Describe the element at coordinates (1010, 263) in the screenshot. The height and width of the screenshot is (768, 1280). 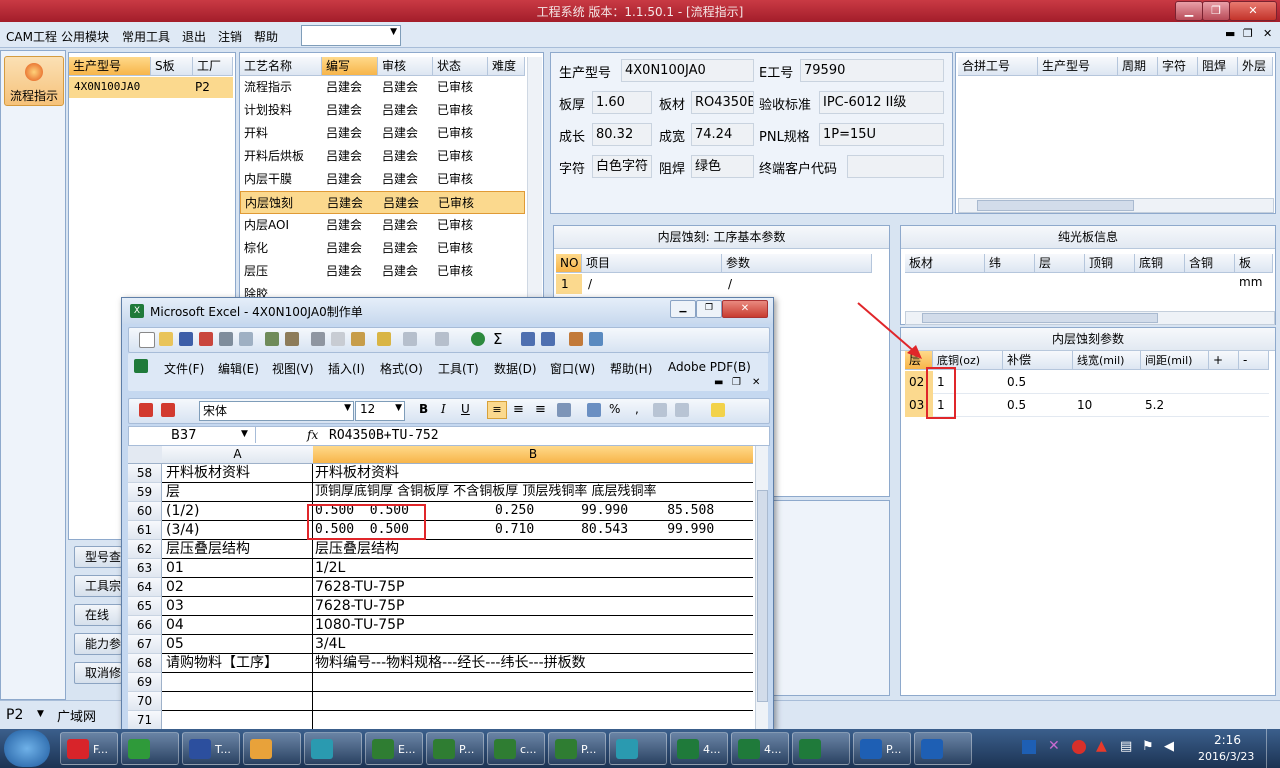
I see `col-weft: 纬` at that location.